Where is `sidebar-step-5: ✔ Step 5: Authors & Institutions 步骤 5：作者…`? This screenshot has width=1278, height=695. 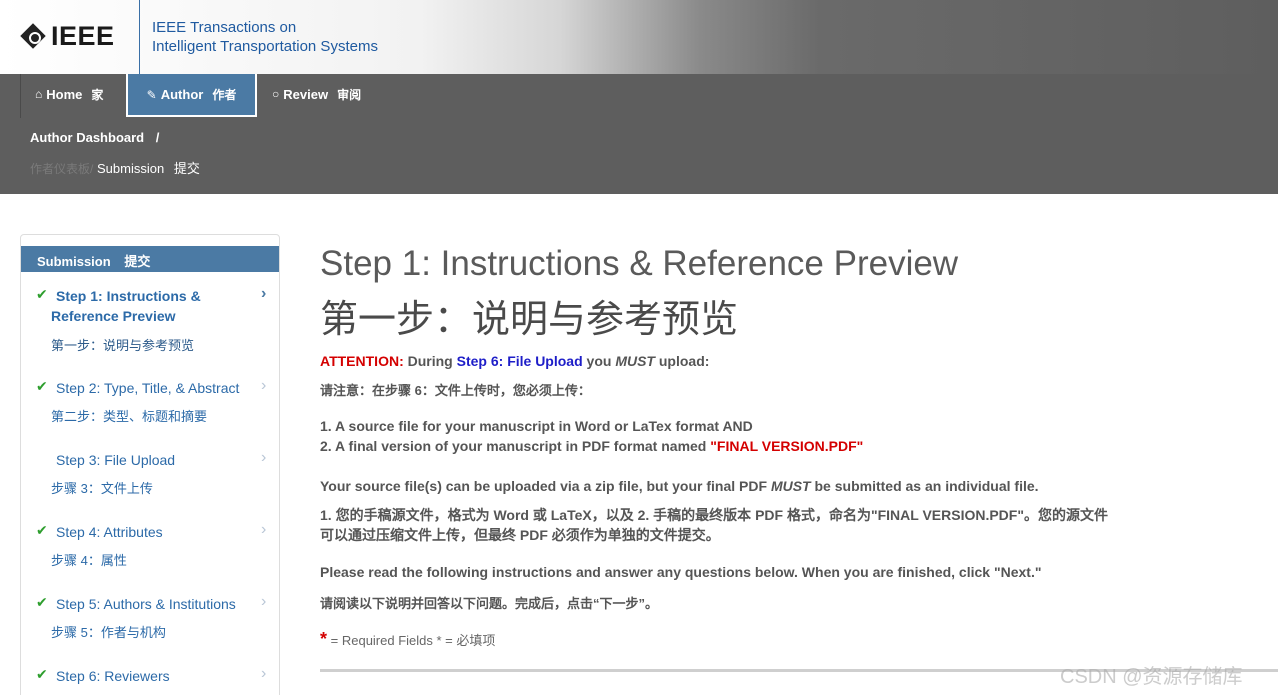 sidebar-step-5: ✔ Step 5: Authors & Institutions 步骤 5：作者… is located at coordinates (150, 618).